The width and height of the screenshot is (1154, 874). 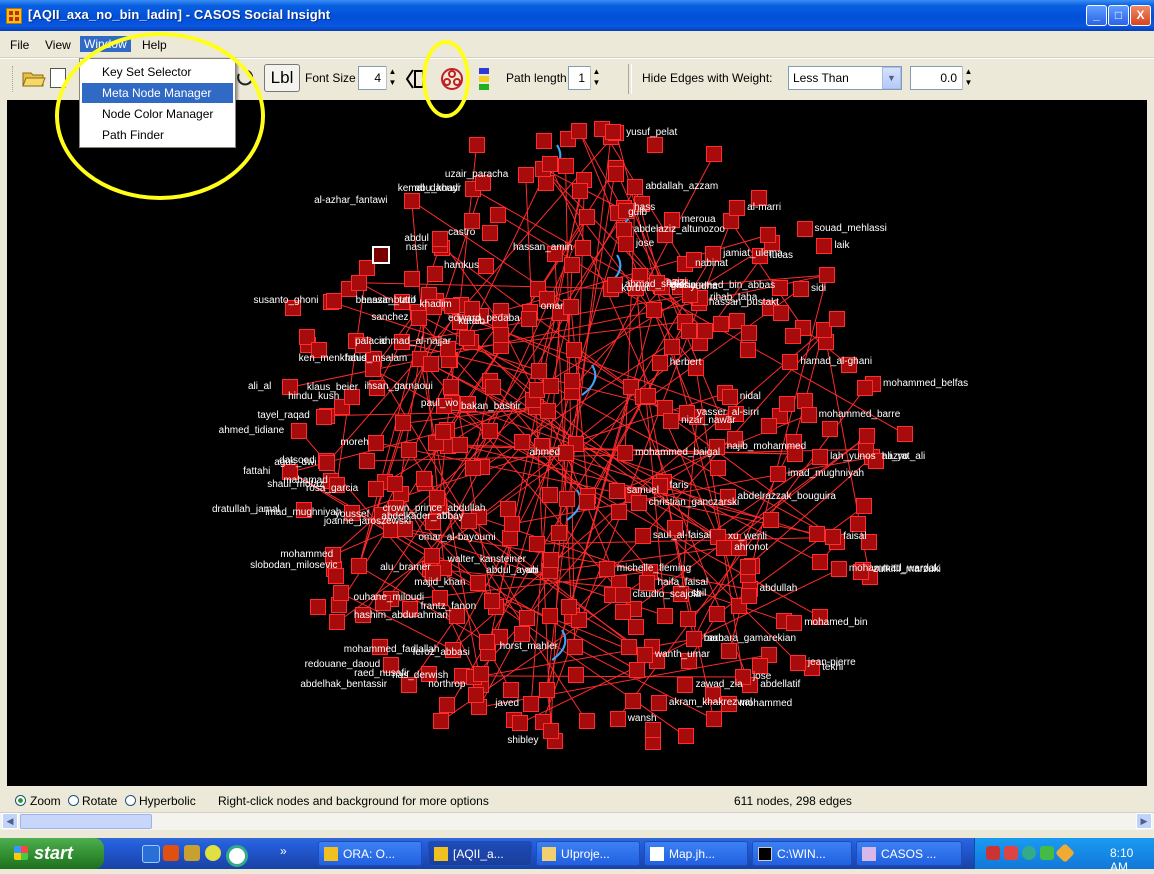 I want to click on update-icon, so click(x=1029, y=853).